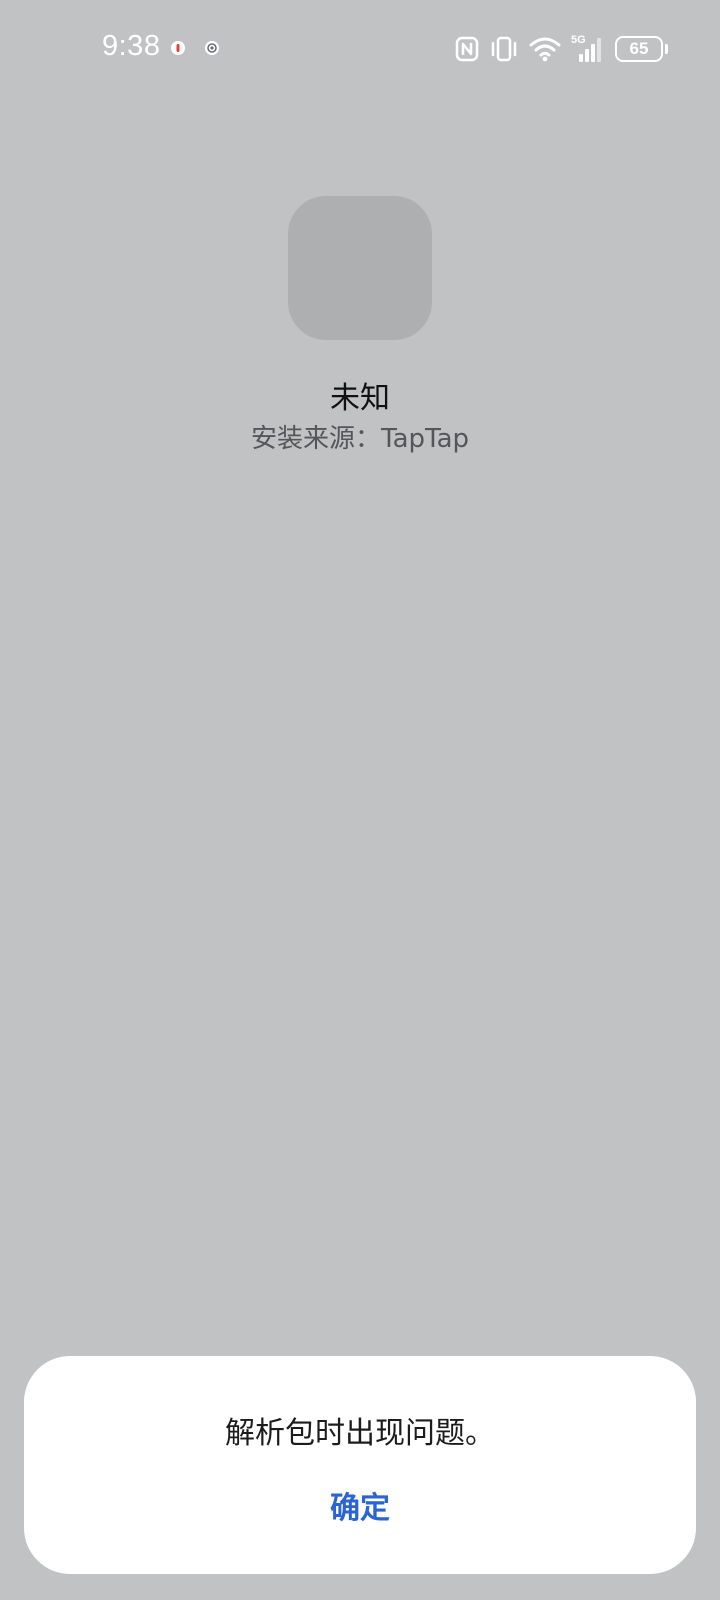  I want to click on signal-icon, so click(590, 50).